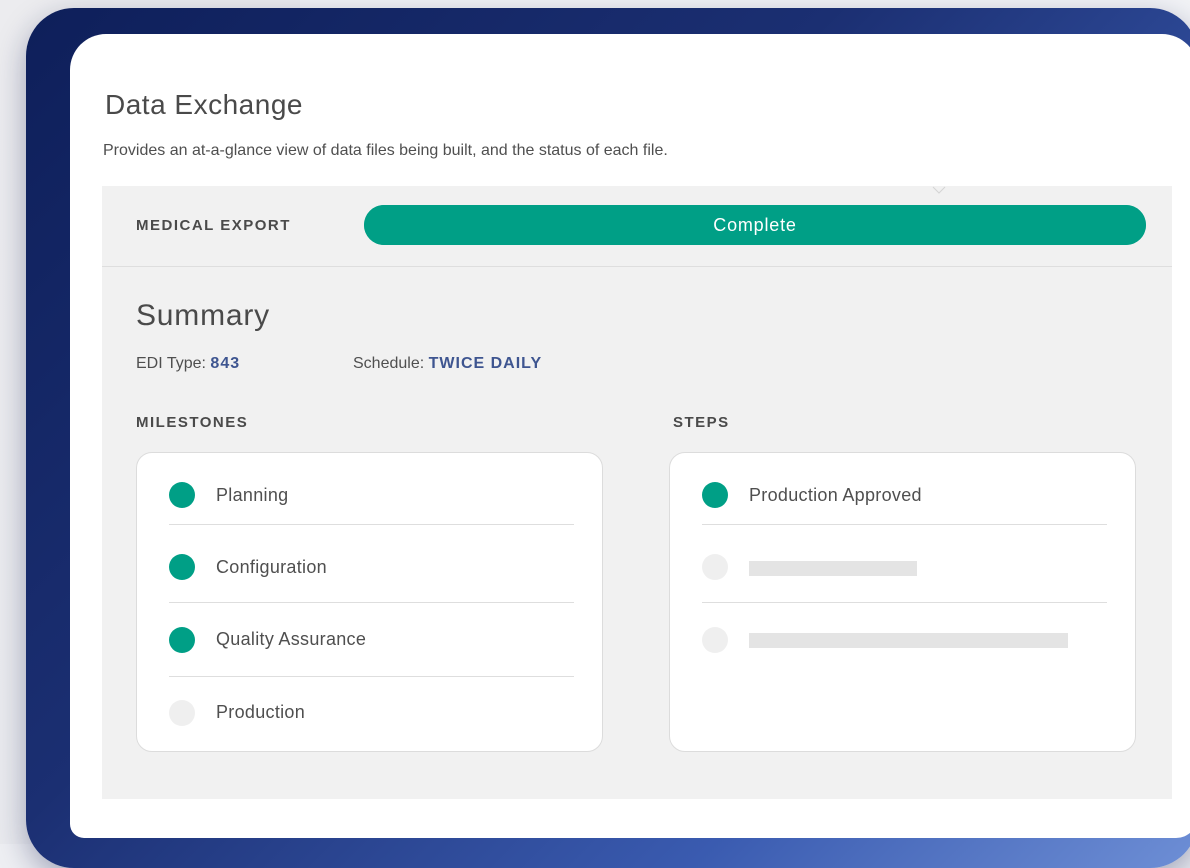 This screenshot has width=1190, height=868. What do you see at coordinates (371, 641) in the screenshot?
I see `milestone-item: Quality Assurance` at bounding box center [371, 641].